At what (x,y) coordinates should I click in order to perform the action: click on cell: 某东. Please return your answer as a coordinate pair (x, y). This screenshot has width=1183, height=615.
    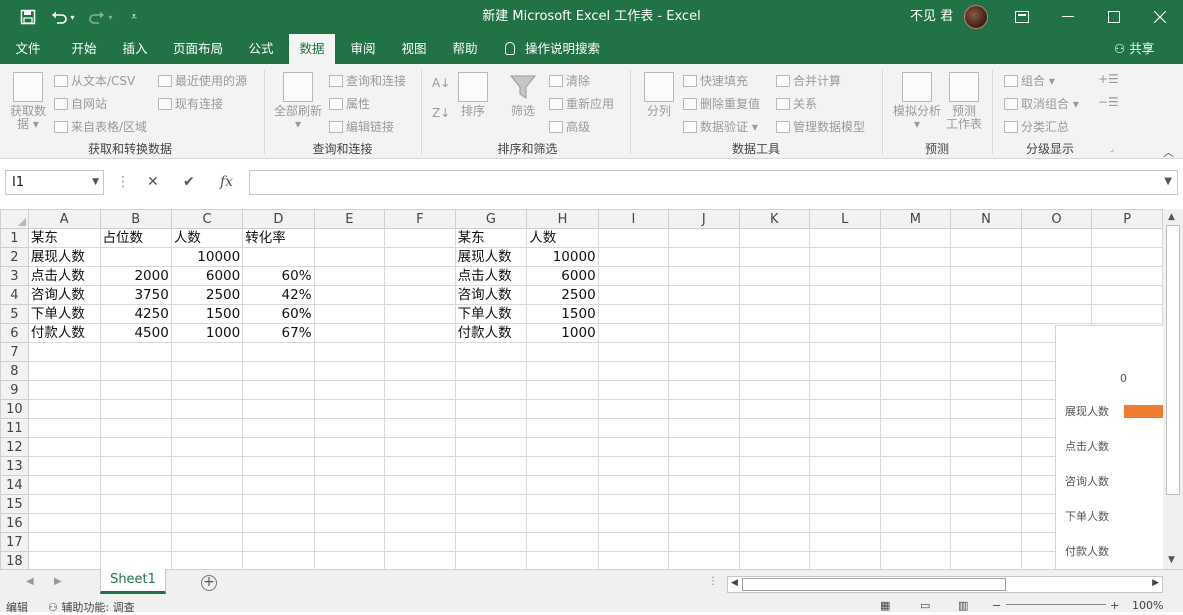
    Looking at the image, I should click on (64, 238).